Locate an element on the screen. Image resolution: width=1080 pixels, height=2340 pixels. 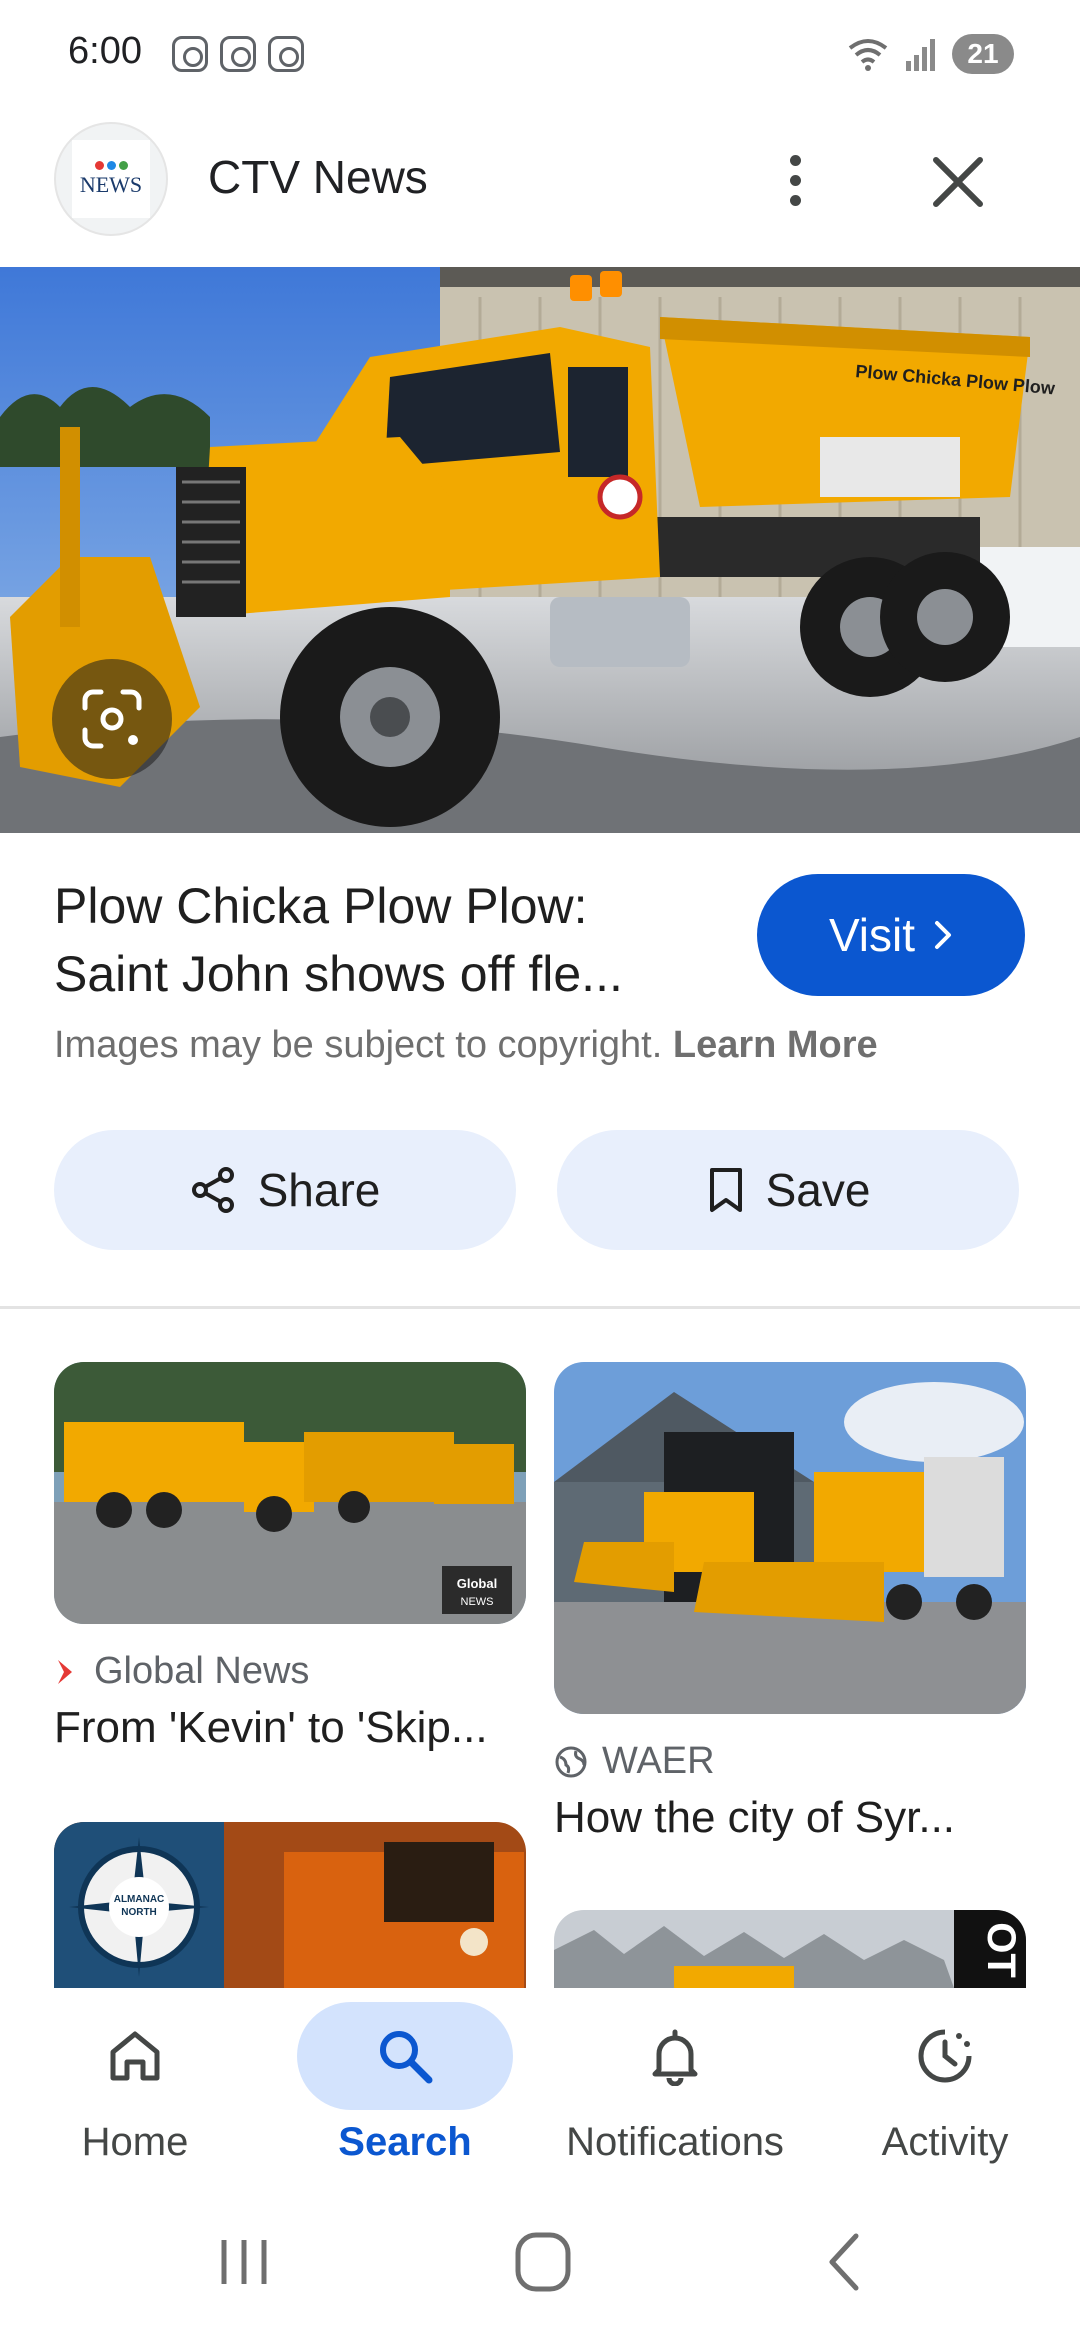
related-image: Global NEWS is located at coordinates (290, 1493).